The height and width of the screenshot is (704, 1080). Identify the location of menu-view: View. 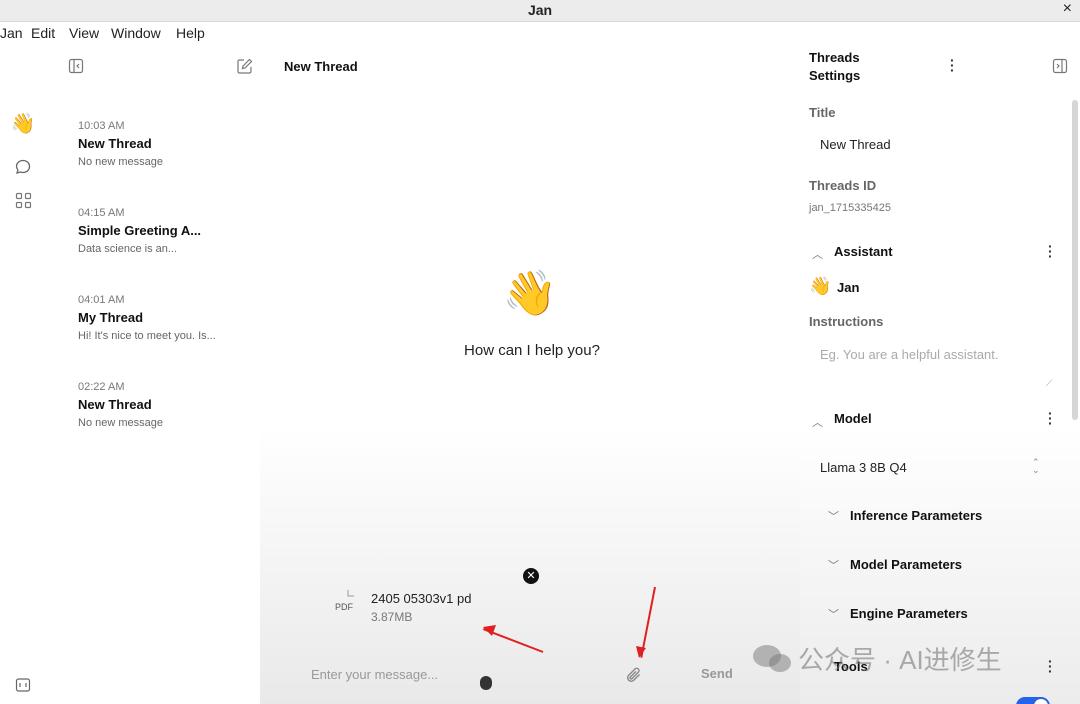
(84, 33).